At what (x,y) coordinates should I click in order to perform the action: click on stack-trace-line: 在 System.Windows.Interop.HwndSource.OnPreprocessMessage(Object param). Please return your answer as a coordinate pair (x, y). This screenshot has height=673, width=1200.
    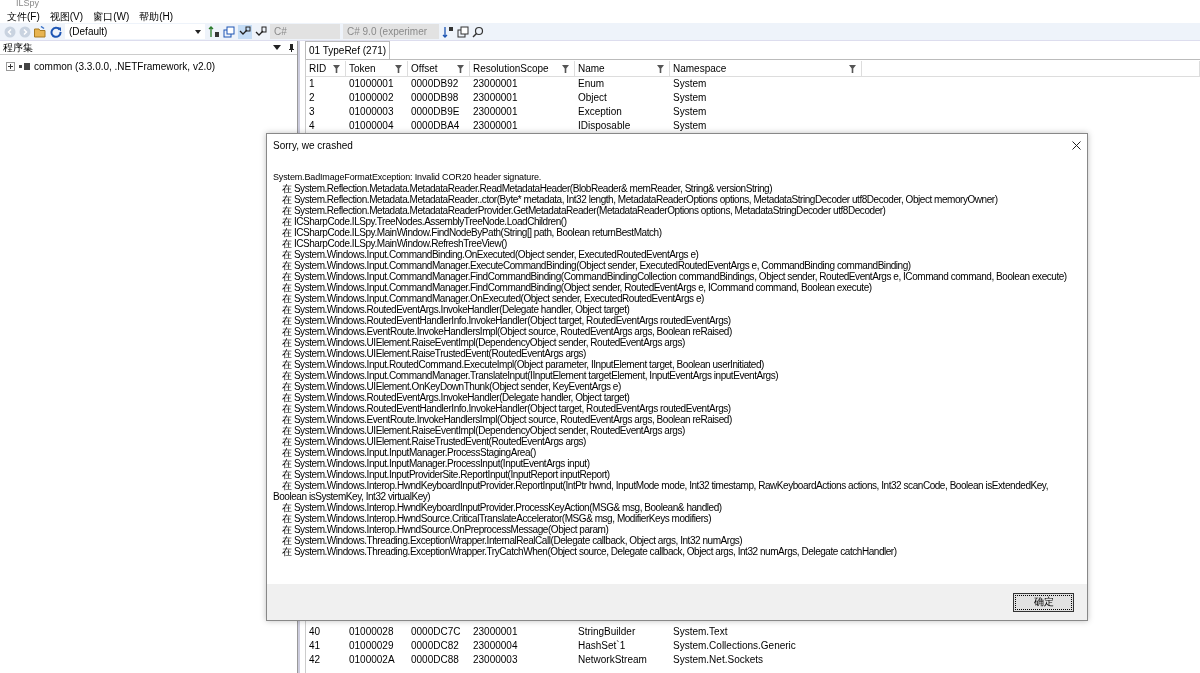
    Looking at the image, I should click on (445, 529).